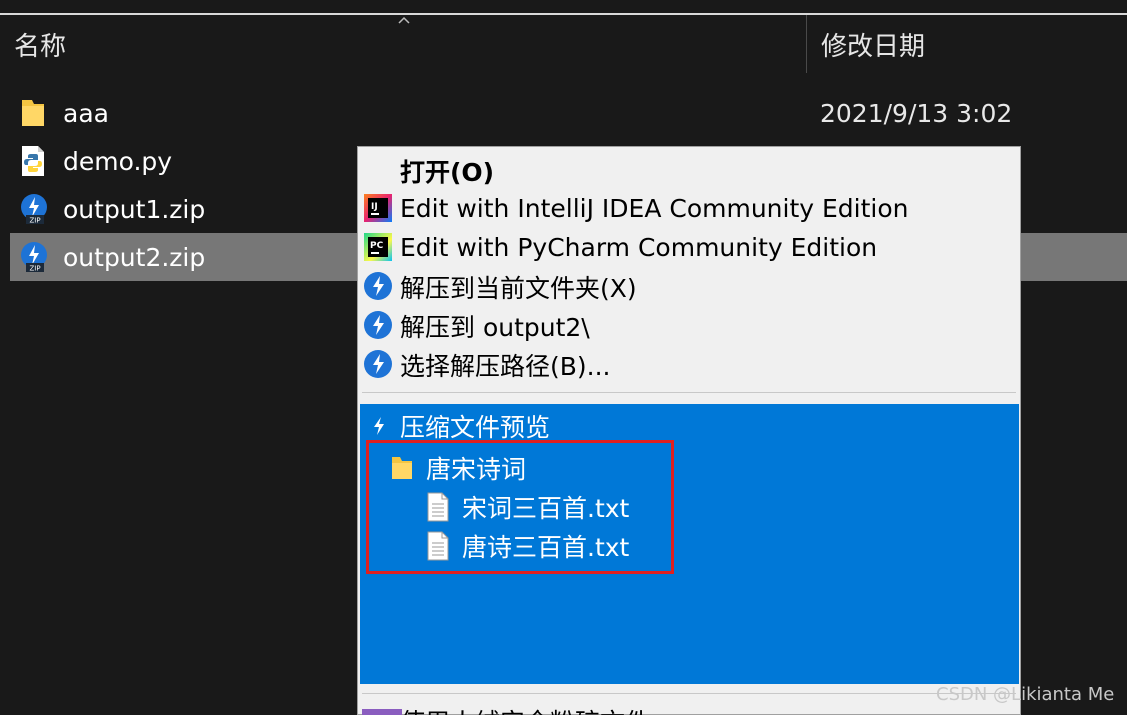 This screenshot has width=1127, height=715. I want to click on archive-preview-label: 压缩文件预览, so click(475, 427).